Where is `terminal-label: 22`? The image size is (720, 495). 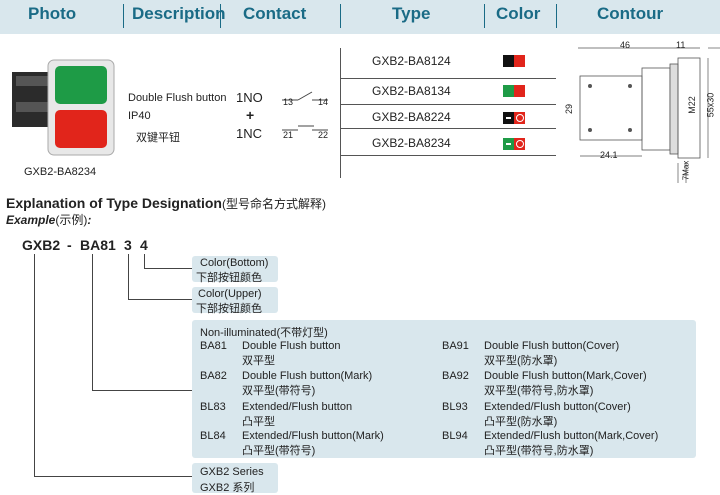 terminal-label: 22 is located at coordinates (323, 135).